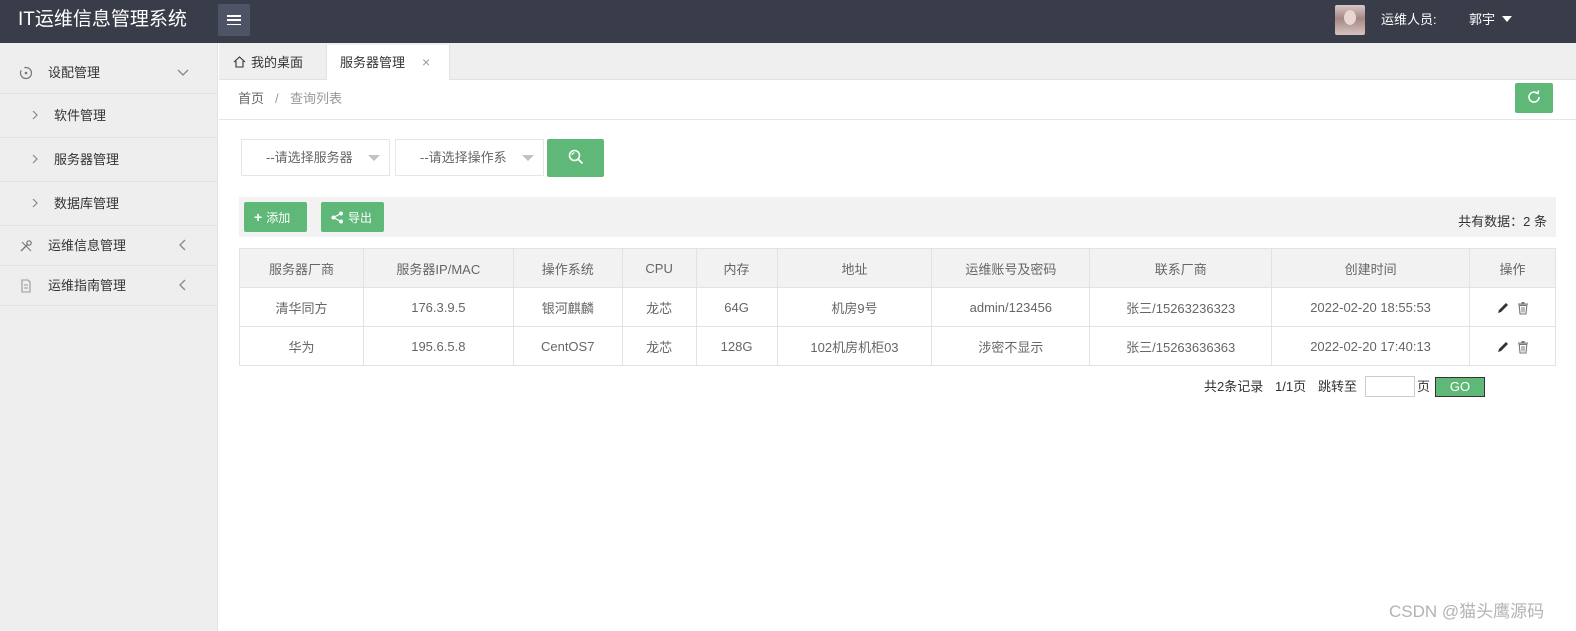 Image resolution: width=1576 pixels, height=631 pixels. Describe the element at coordinates (109, 337) in the screenshot. I see `sidebar: 设配管理 软件管理 服务器管理 数据库管理 运维信息管理 运维指南管理` at that location.